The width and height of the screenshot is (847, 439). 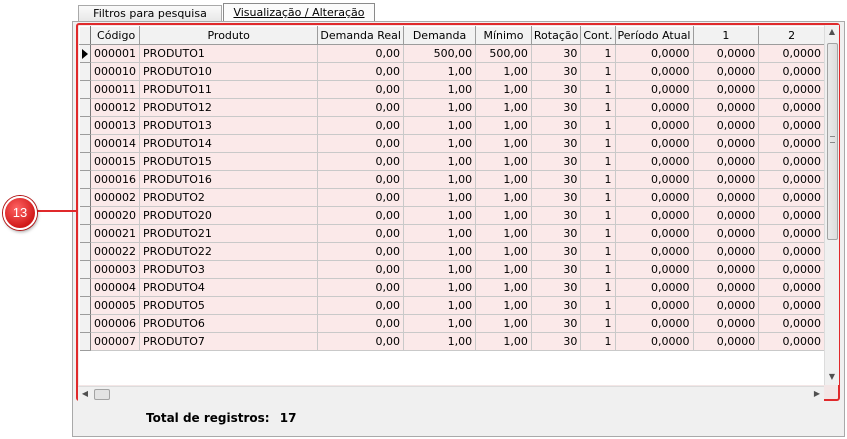 What do you see at coordinates (654, 35) in the screenshot?
I see `column-header-periodo-atual: Período Atual` at bounding box center [654, 35].